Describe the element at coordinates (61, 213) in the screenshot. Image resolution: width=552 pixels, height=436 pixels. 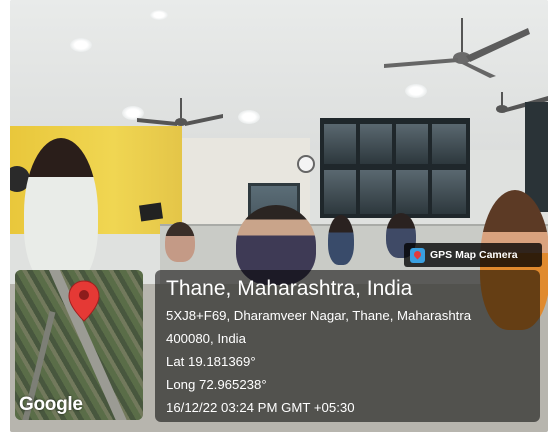
I see `standing-woman` at that location.